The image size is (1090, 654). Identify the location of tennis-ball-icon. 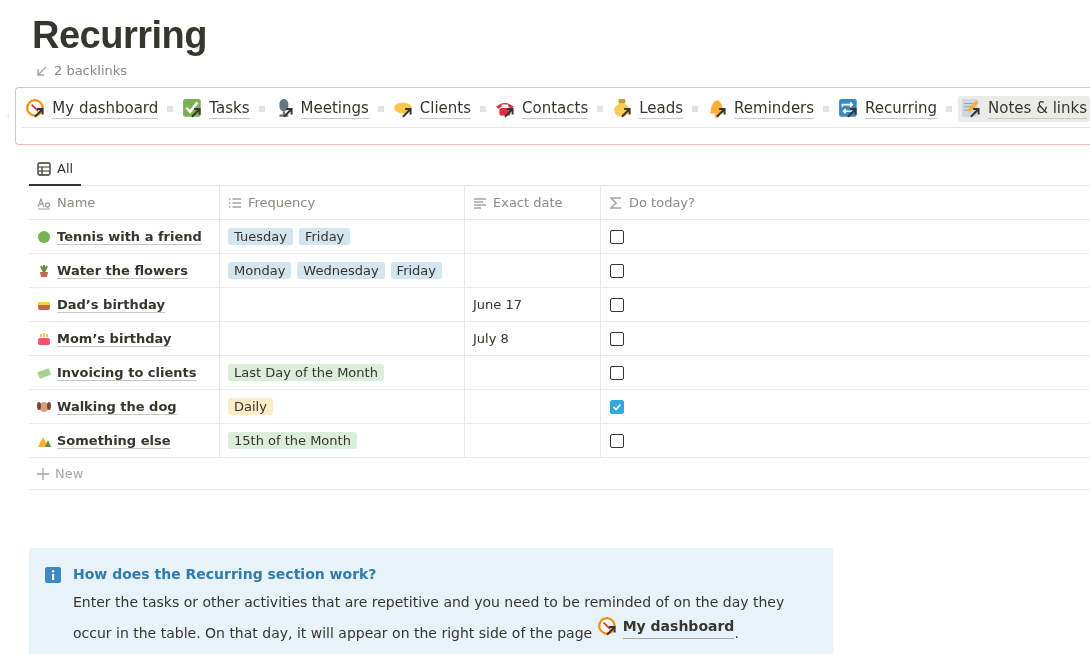
(44, 236).